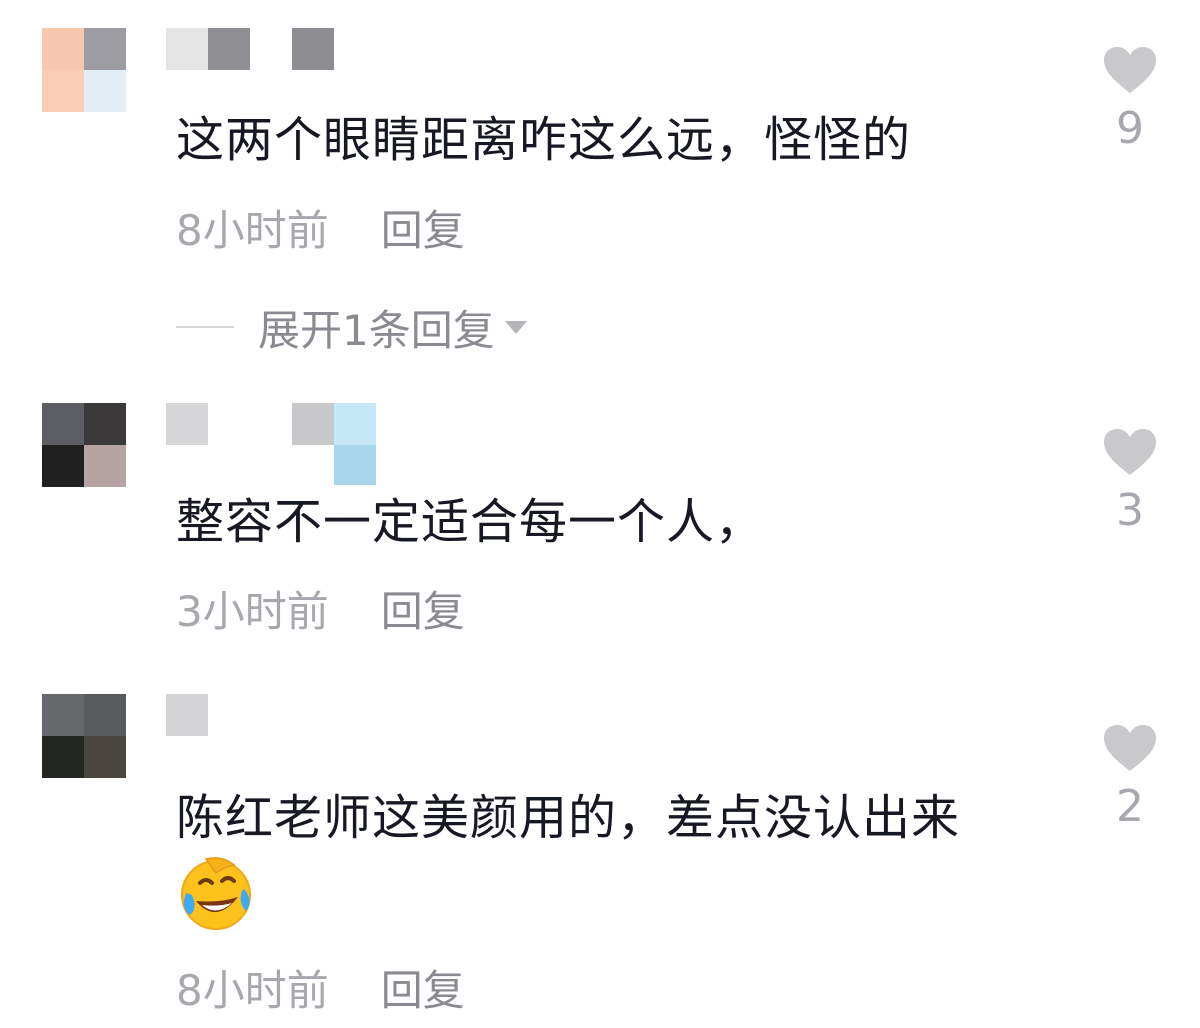 The image size is (1200, 1028). What do you see at coordinates (252, 611) in the screenshot?
I see `comment-time: 3小时前` at bounding box center [252, 611].